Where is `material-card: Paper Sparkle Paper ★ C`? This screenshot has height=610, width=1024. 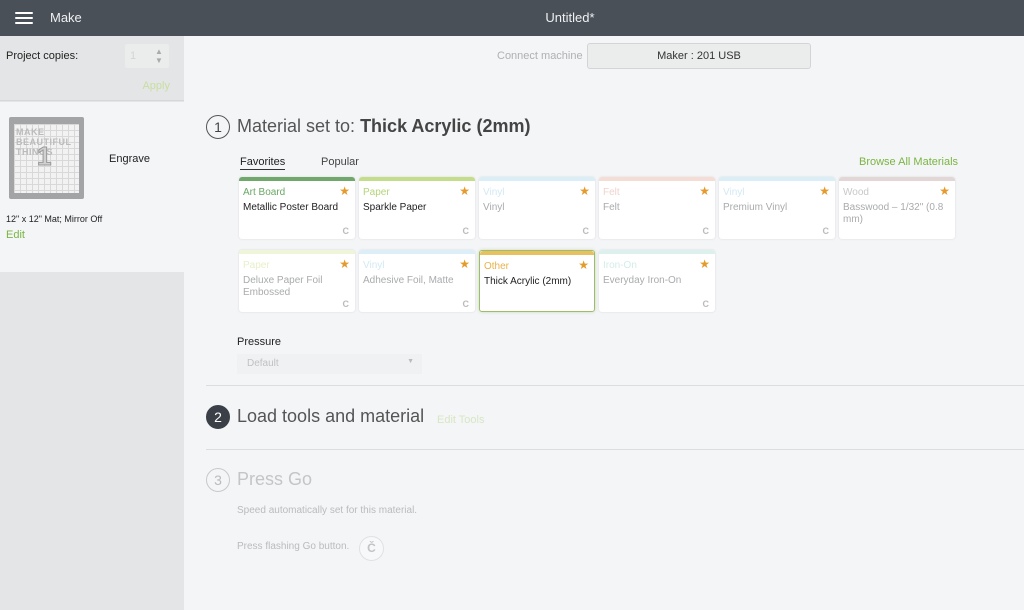
material-card: Paper Sparkle Paper ★ C is located at coordinates (417, 208).